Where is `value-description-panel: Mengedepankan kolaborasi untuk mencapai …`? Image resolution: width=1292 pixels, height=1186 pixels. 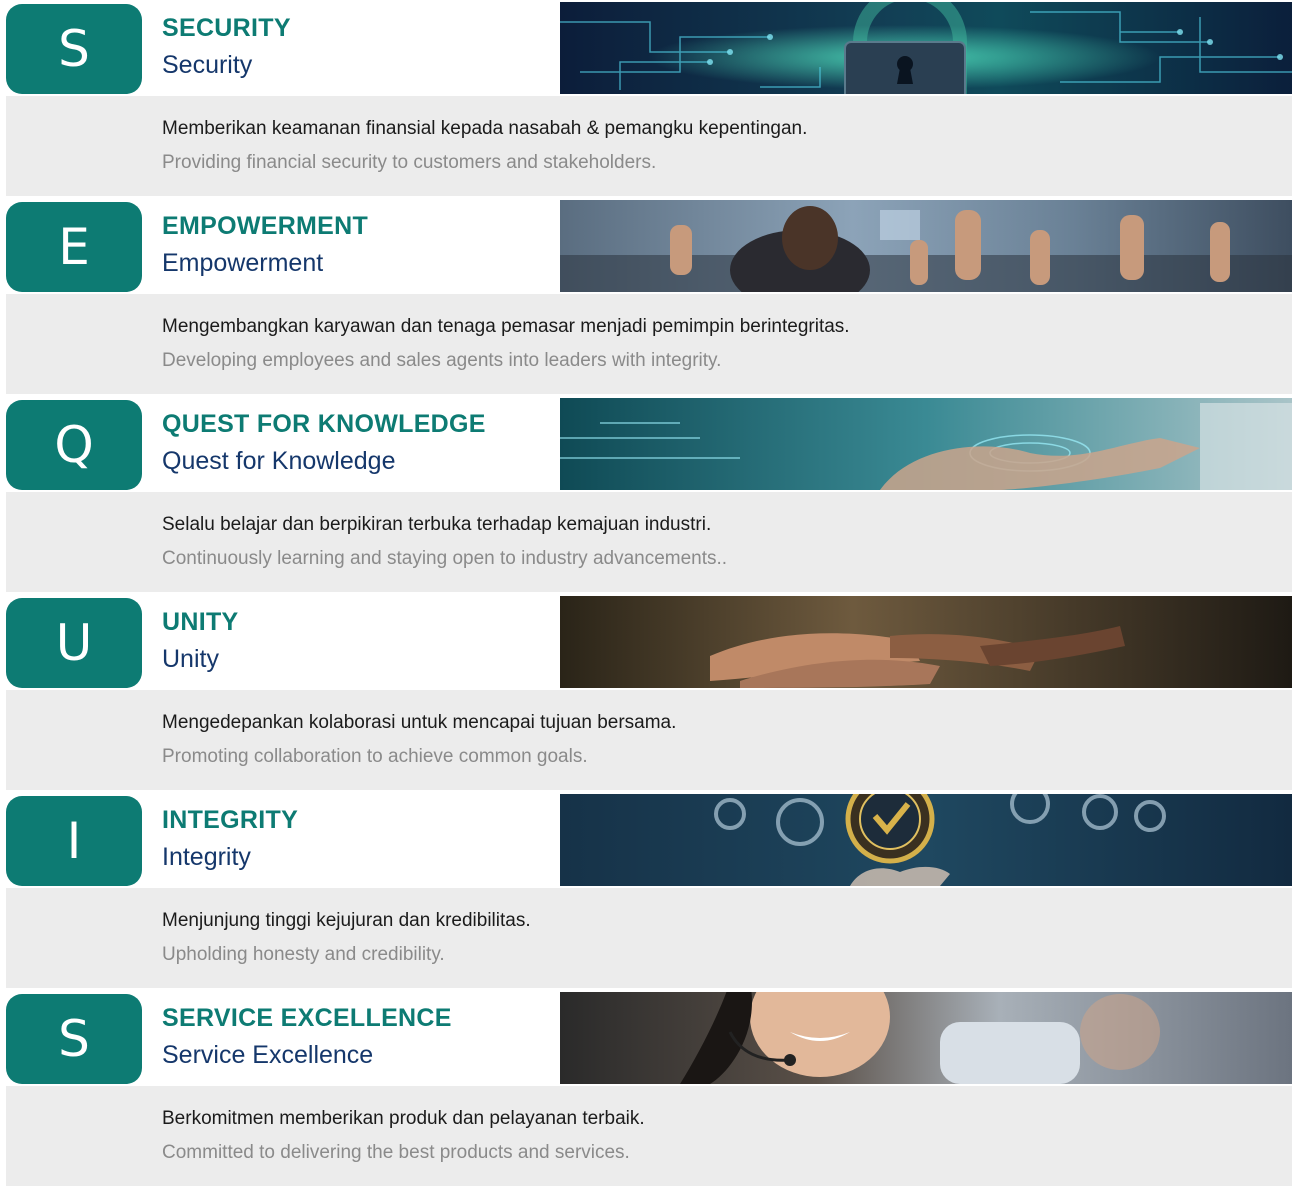 value-description-panel: Mengedepankan kolaborasi untuk mencapai … is located at coordinates (649, 740).